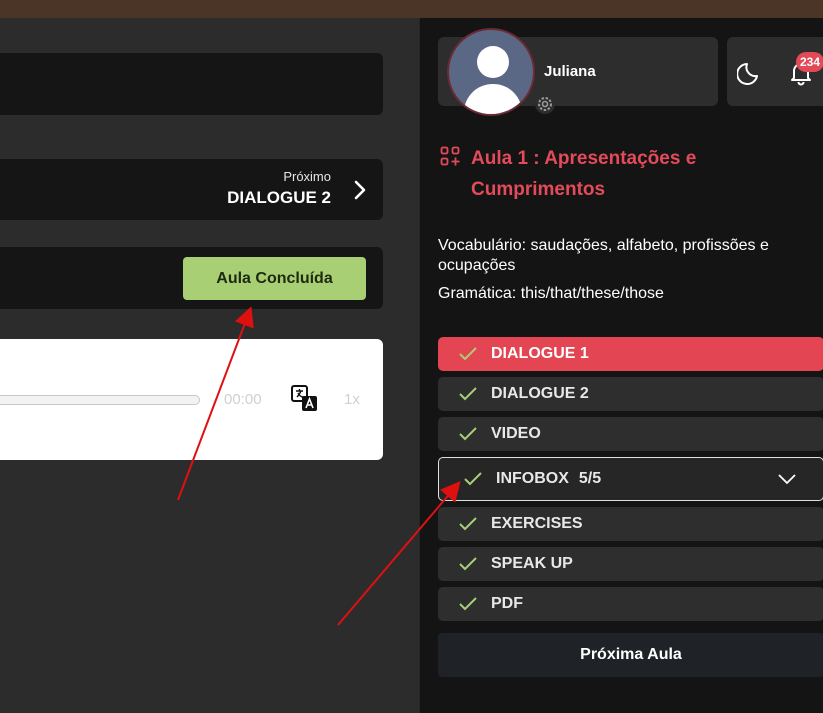 The image size is (823, 713). What do you see at coordinates (630, 354) in the screenshot?
I see `lesson-item-dialogue-1: DIALOGUE 1` at bounding box center [630, 354].